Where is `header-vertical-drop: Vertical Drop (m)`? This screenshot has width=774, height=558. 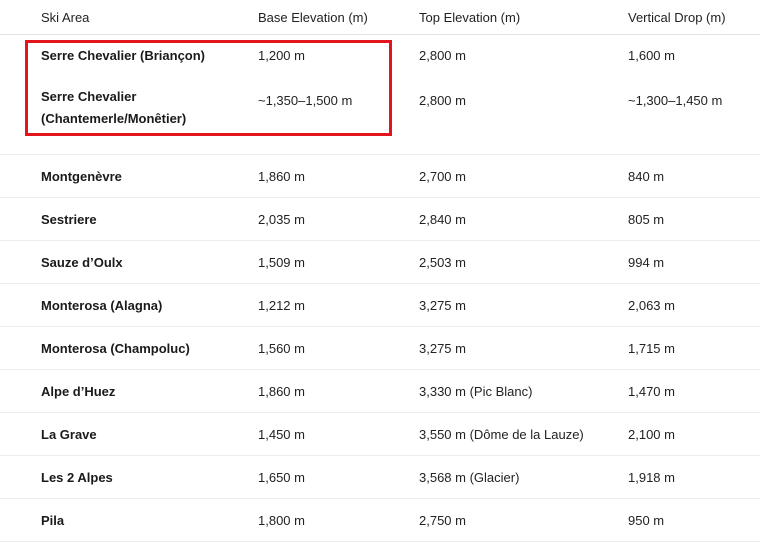 header-vertical-drop: Vertical Drop (m) is located at coordinates (694, 17).